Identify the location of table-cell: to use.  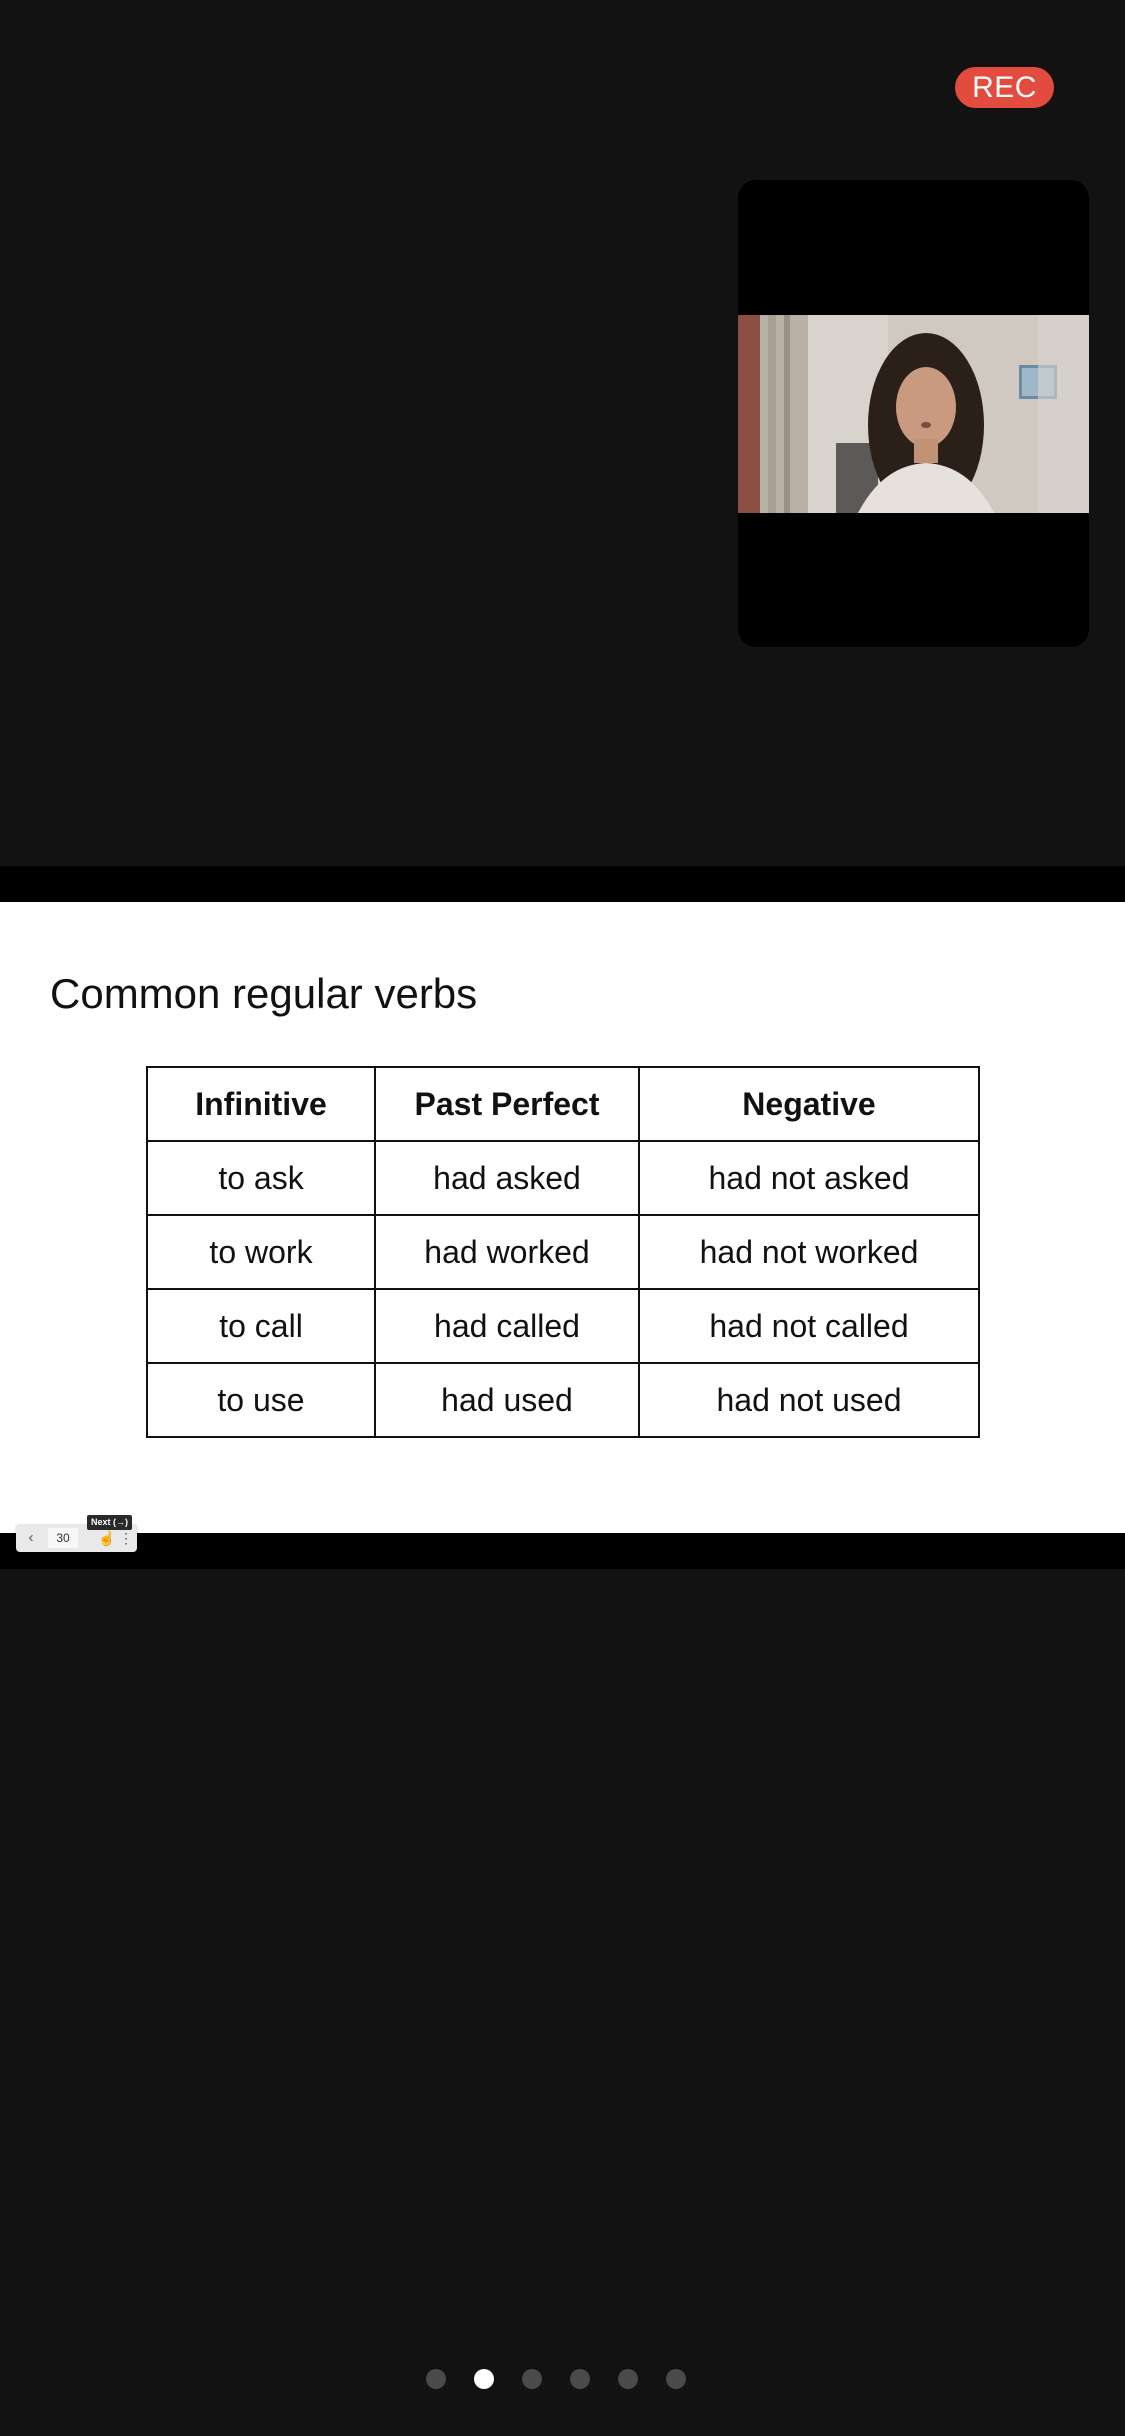
(261, 1400).